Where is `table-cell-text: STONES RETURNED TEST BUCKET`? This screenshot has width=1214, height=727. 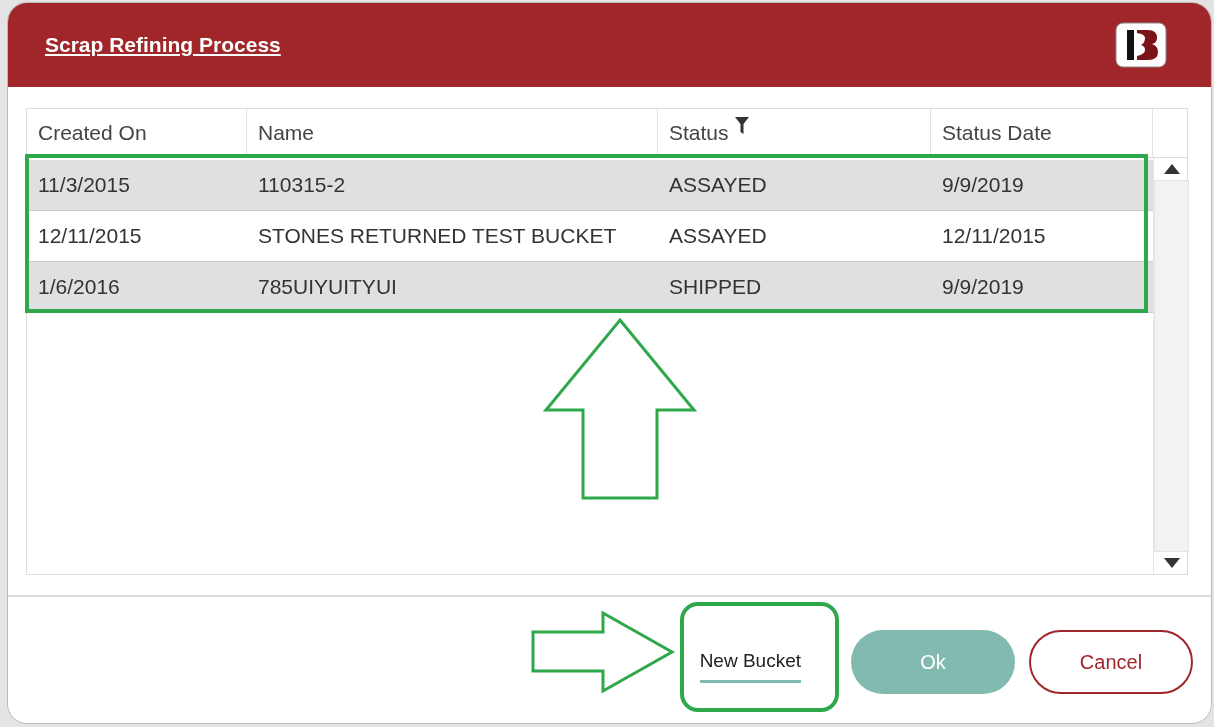 table-cell-text: STONES RETURNED TEST BUCKET is located at coordinates (437, 236).